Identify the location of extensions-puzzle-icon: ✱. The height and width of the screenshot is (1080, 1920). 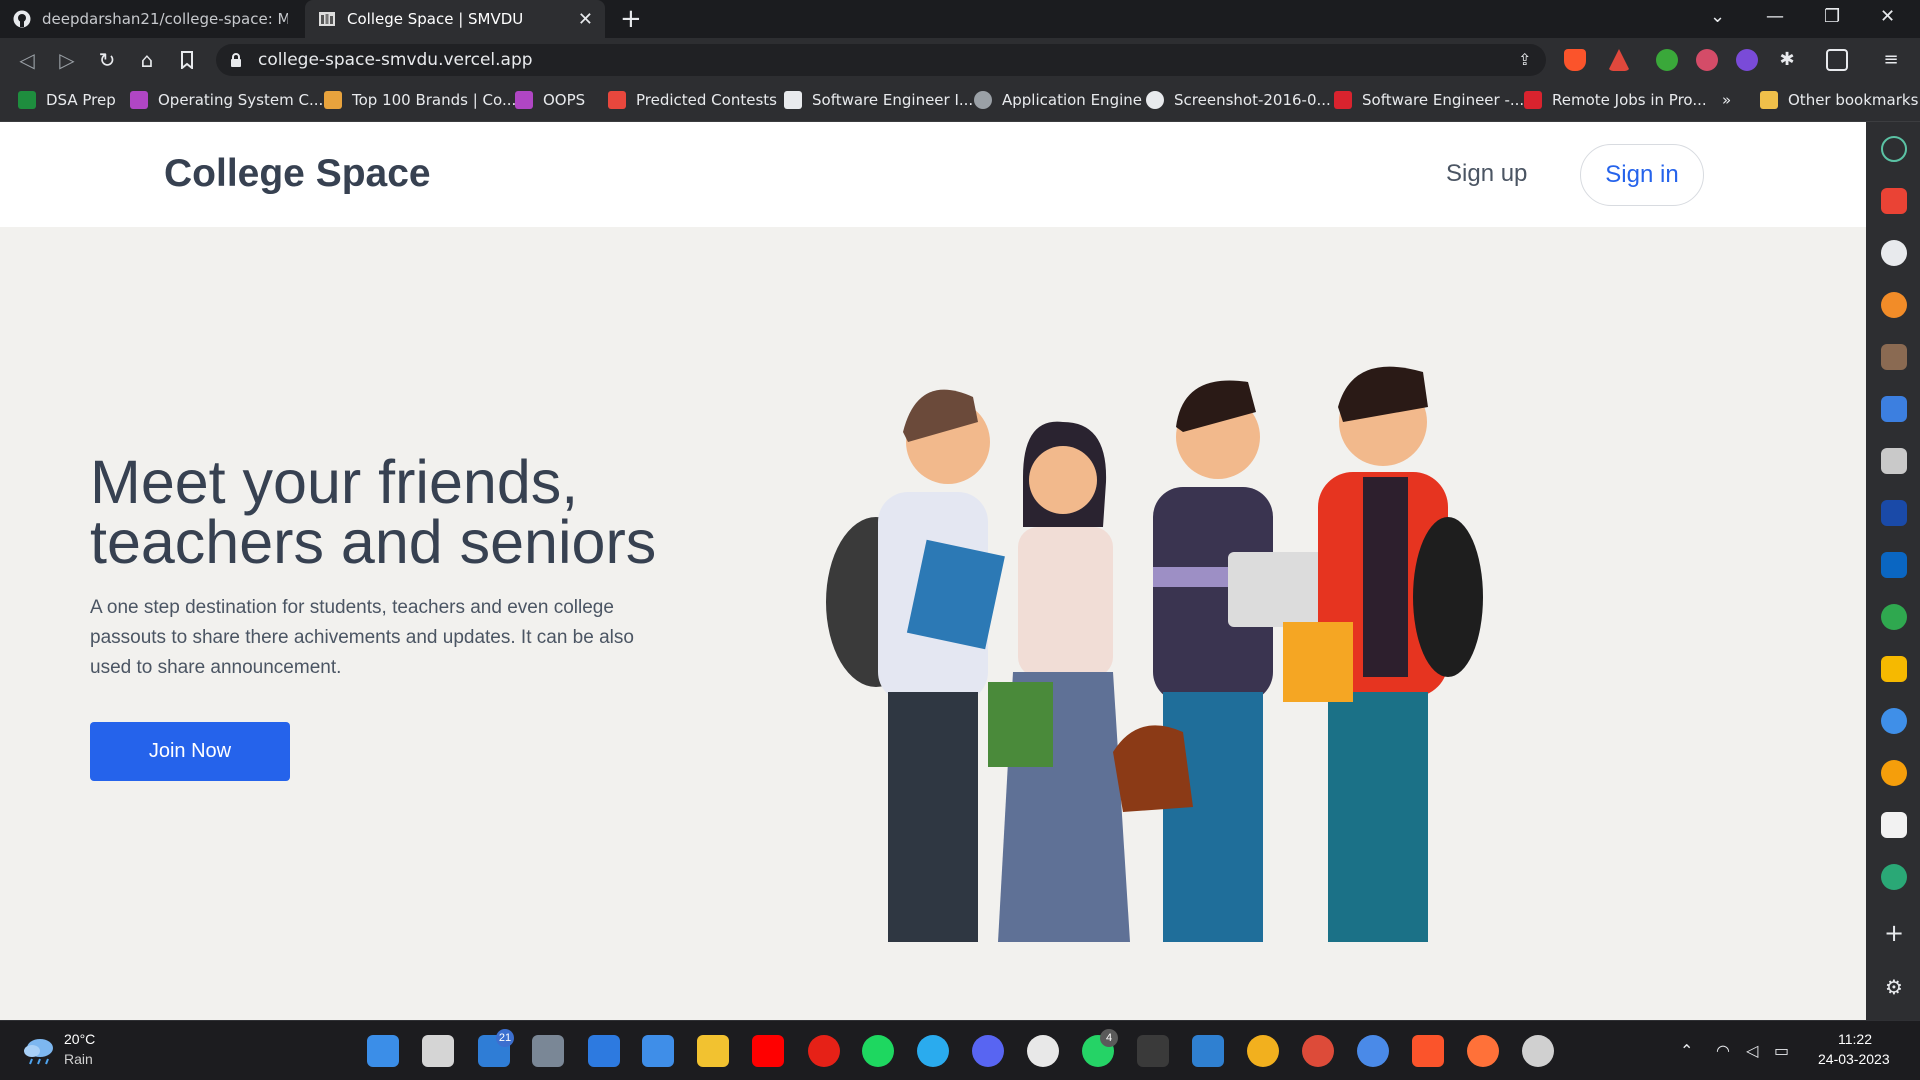
(1787, 60).